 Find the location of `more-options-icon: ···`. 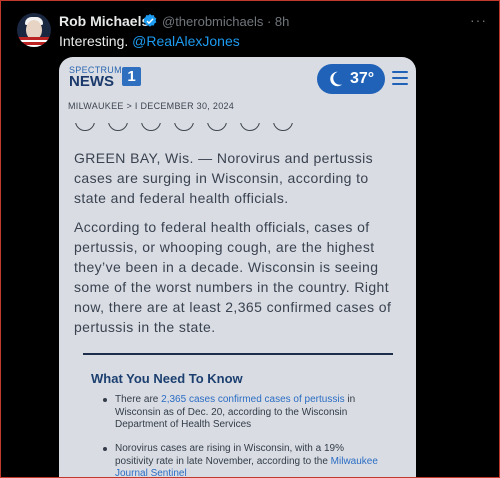

more-options-icon: ··· is located at coordinates (478, 20).